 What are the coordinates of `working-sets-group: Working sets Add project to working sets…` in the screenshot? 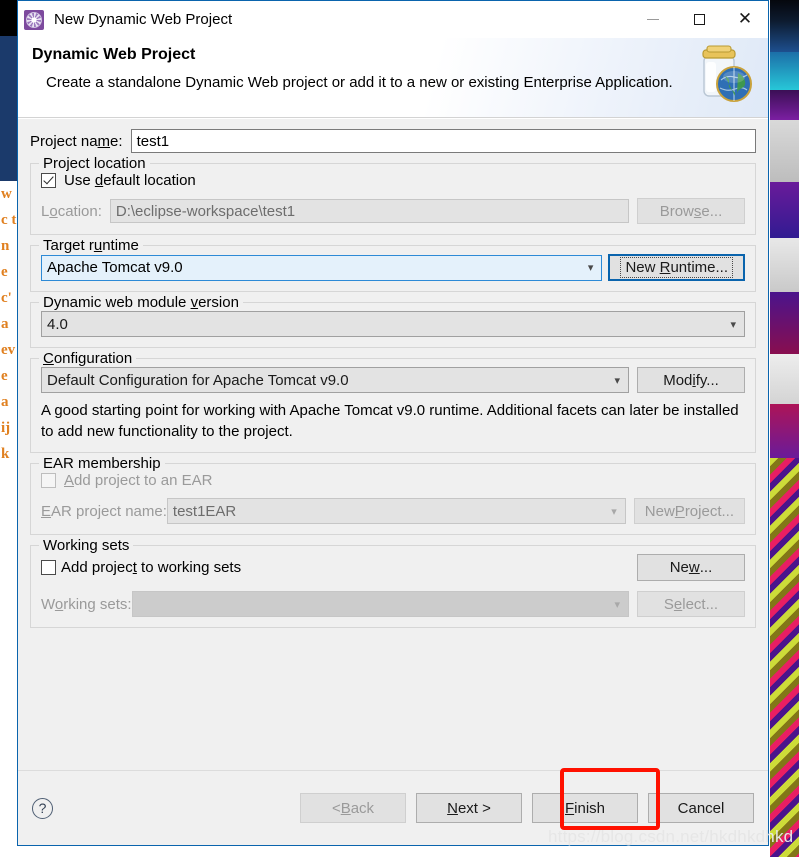 It's located at (393, 582).